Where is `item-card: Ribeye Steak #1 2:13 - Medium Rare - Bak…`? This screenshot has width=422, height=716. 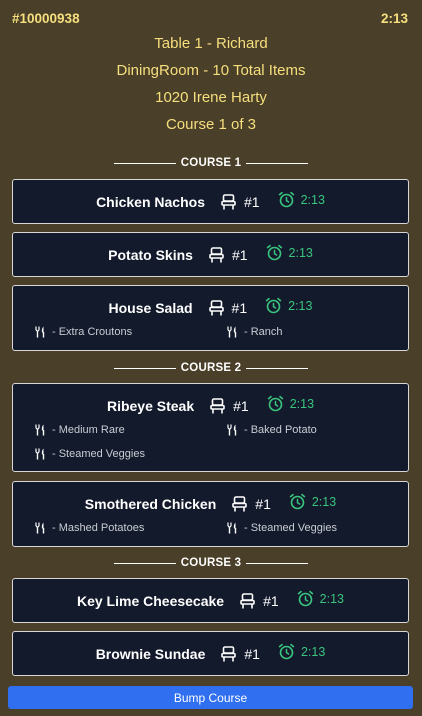 item-card: Ribeye Steak #1 2:13 - Medium Rare - Bak… is located at coordinates (210, 427).